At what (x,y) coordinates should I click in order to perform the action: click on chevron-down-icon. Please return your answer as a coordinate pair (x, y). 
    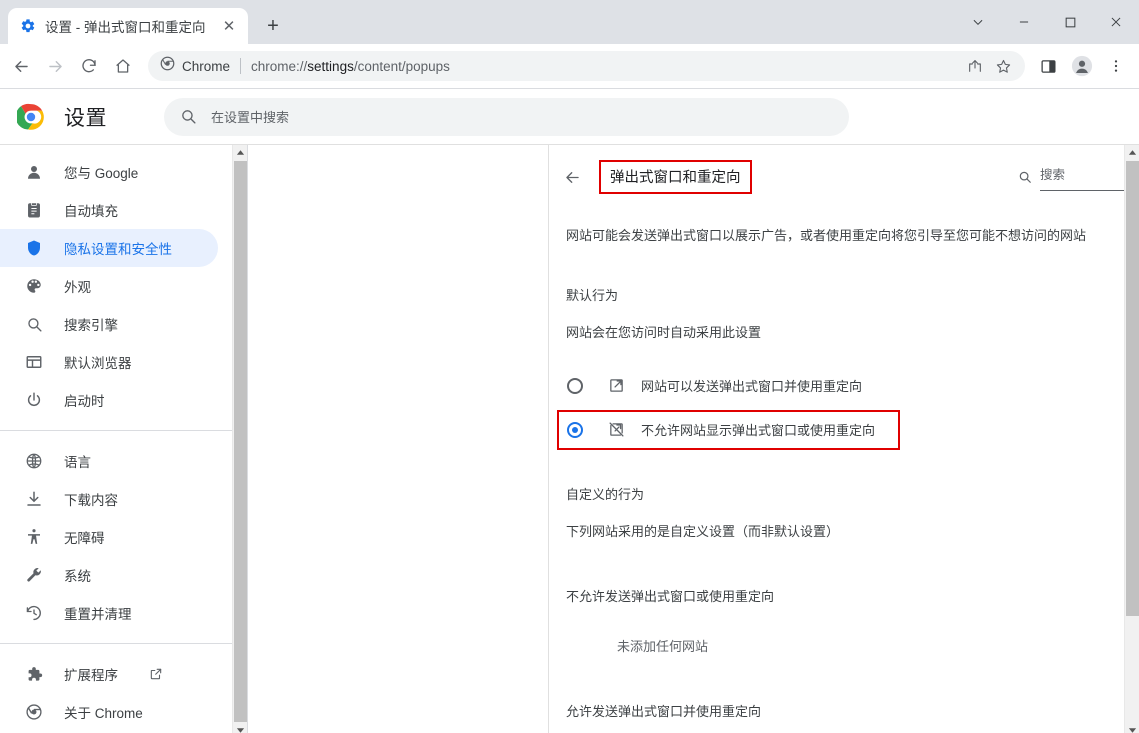
    Looking at the image, I should click on (978, 22).